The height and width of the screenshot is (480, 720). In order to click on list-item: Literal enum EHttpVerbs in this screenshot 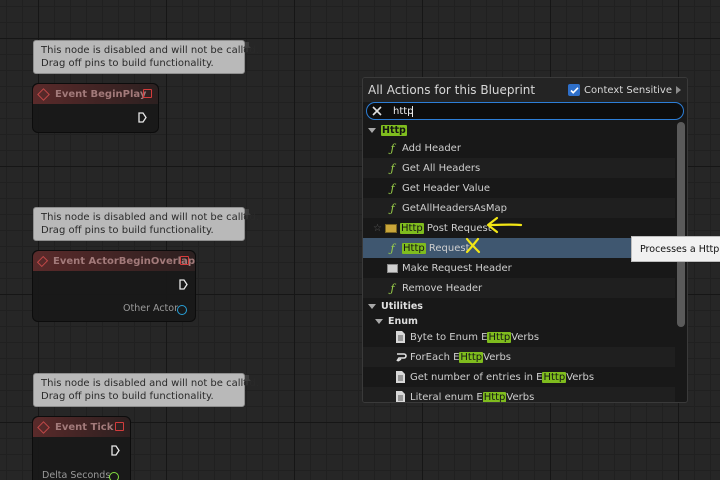, I will do `click(519, 395)`.